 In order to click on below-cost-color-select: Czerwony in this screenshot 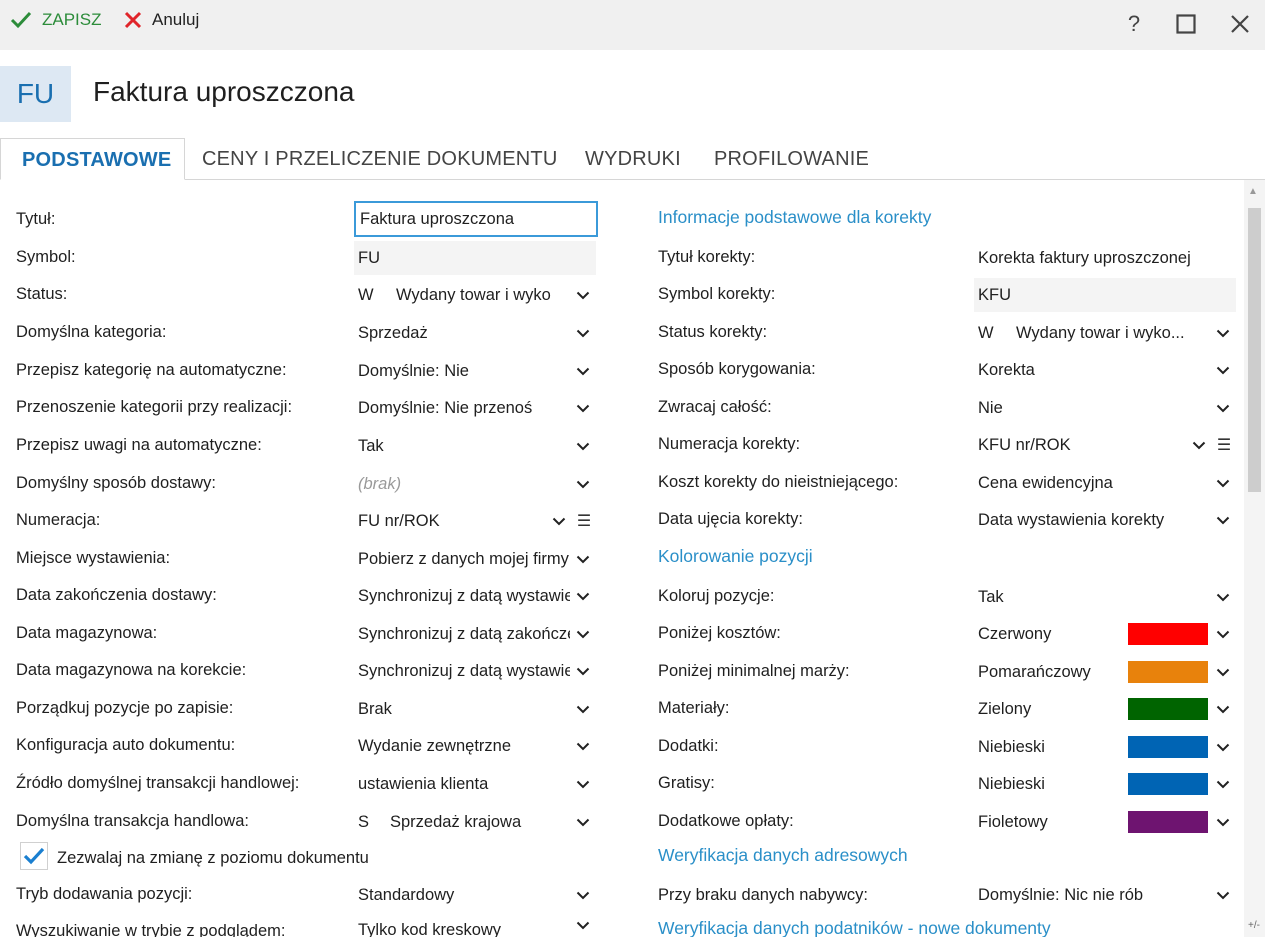, I will do `click(1105, 634)`.